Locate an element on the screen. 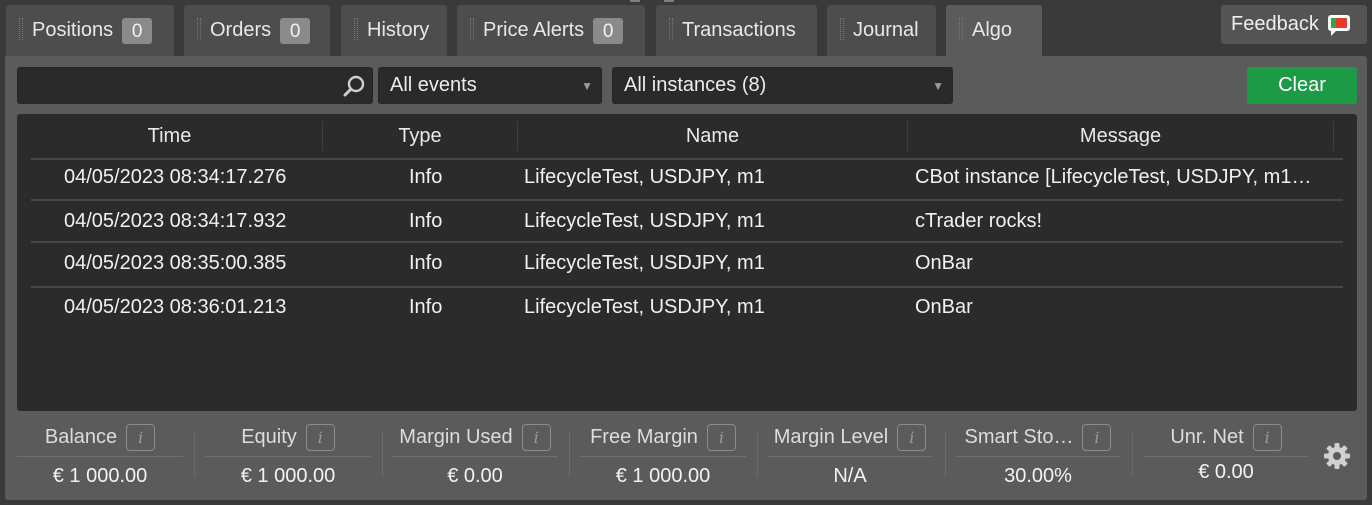 This screenshot has height=505, width=1372. table-header: Time Type Name Message is located at coordinates (687, 136).